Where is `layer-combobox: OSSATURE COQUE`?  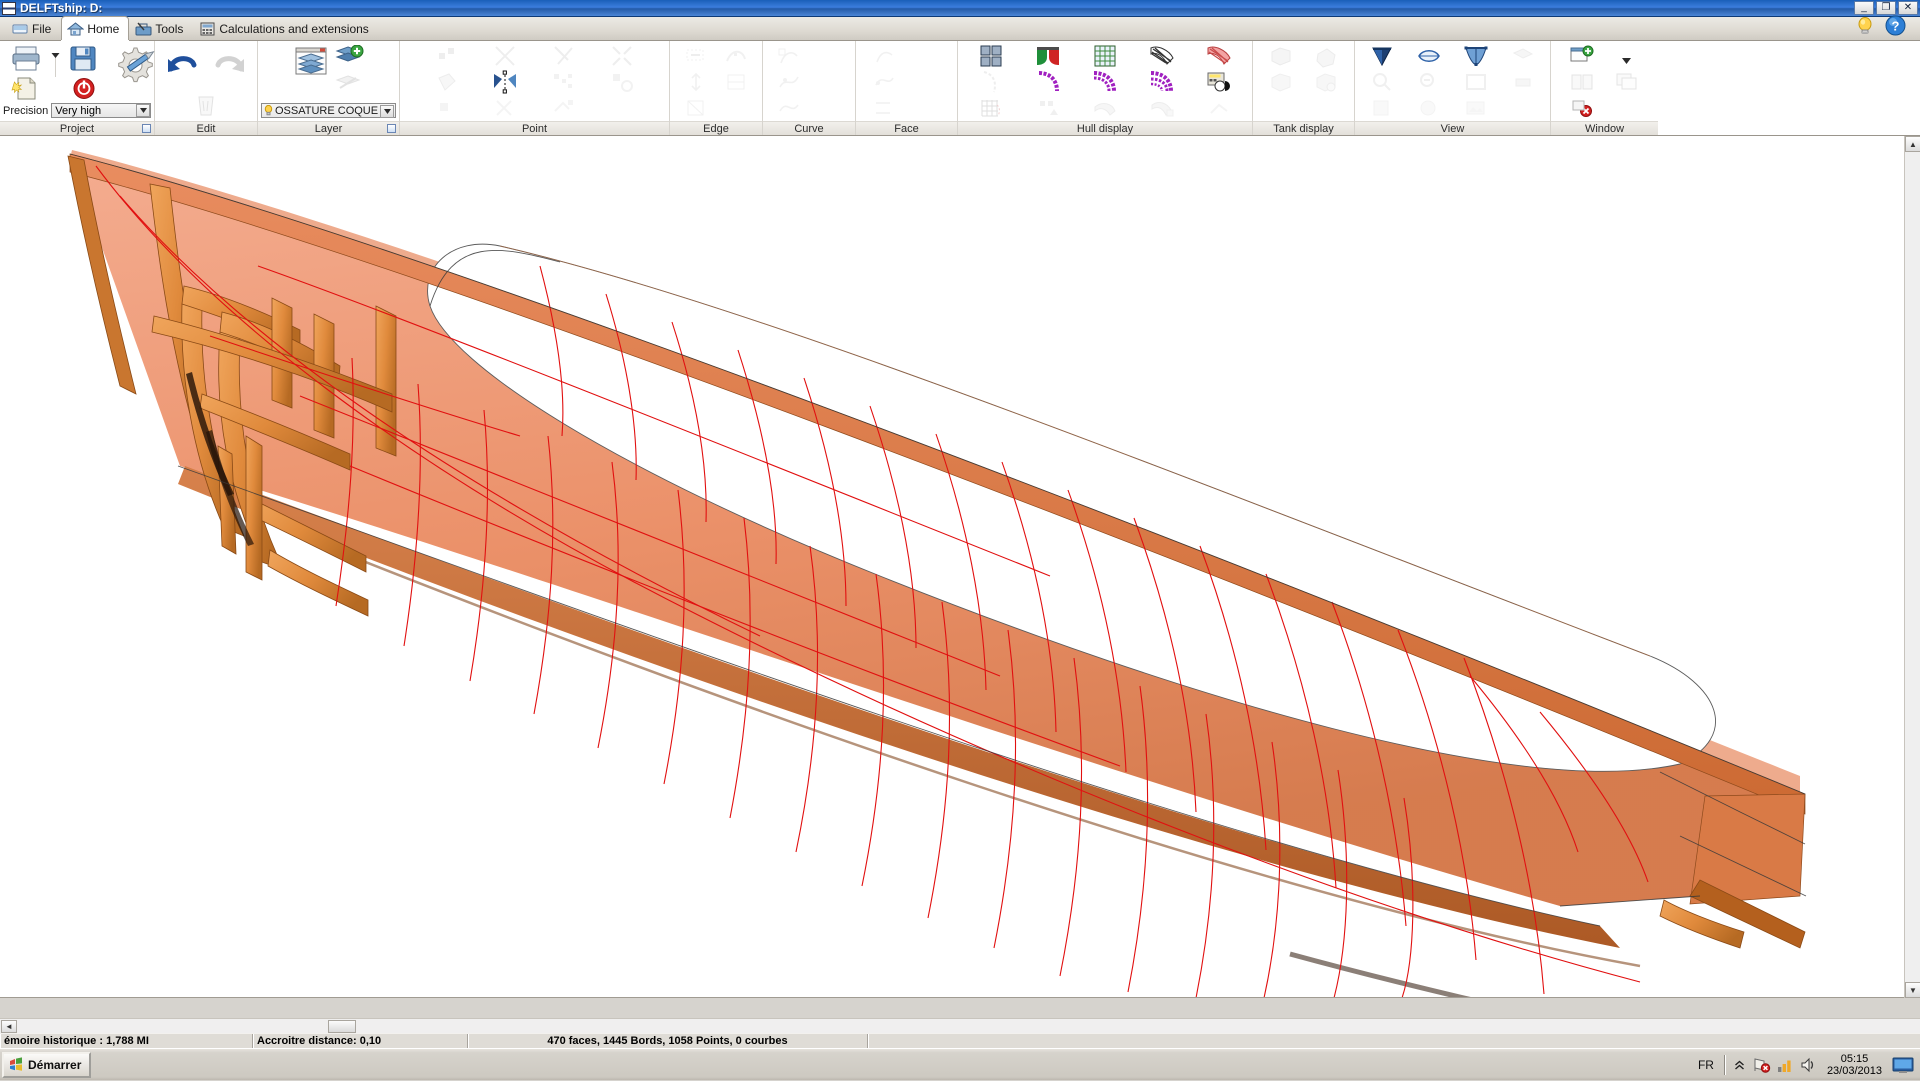
layer-combobox: OSSATURE COQUE is located at coordinates (326, 111).